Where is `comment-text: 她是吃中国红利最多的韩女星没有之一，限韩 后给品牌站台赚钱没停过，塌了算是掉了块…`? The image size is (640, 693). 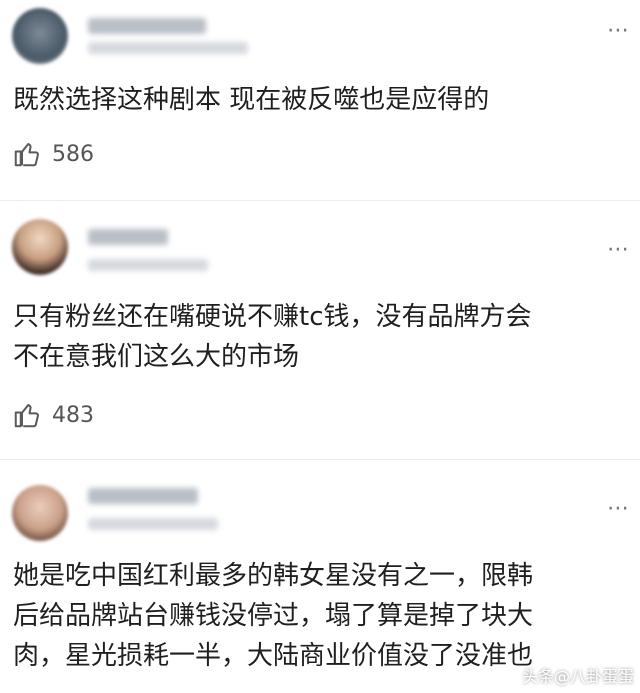 comment-text: 她是吃中国红利最多的韩女星没有之一，限韩 后给品牌站台赚钱没停过，塌了算是掉了块… is located at coordinates (273, 616).